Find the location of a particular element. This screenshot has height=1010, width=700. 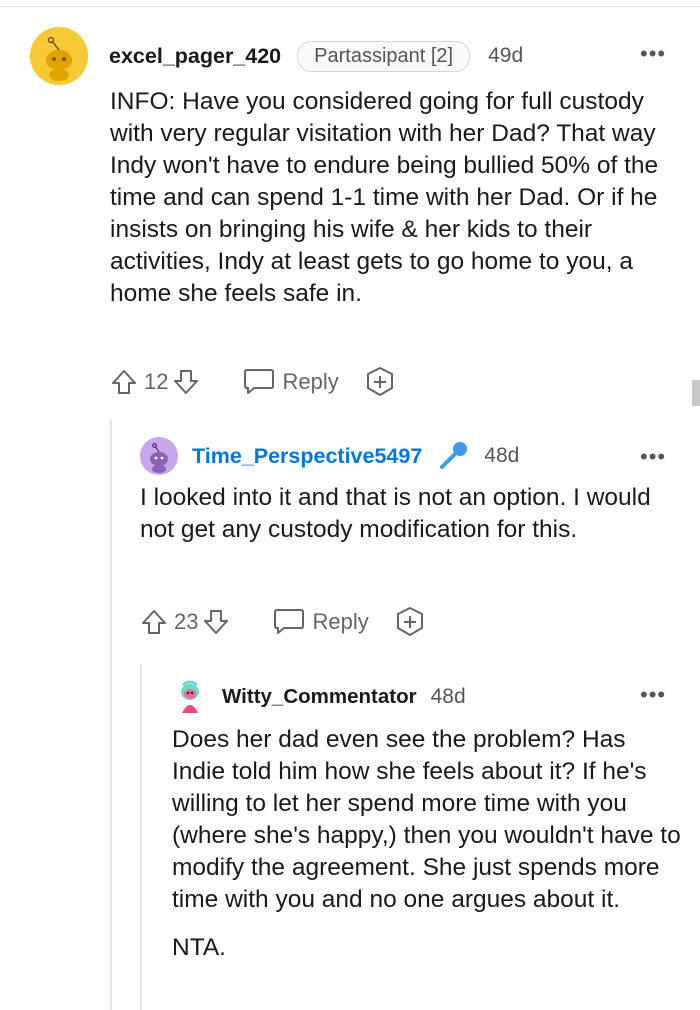

microphone-icon is located at coordinates (453, 456).